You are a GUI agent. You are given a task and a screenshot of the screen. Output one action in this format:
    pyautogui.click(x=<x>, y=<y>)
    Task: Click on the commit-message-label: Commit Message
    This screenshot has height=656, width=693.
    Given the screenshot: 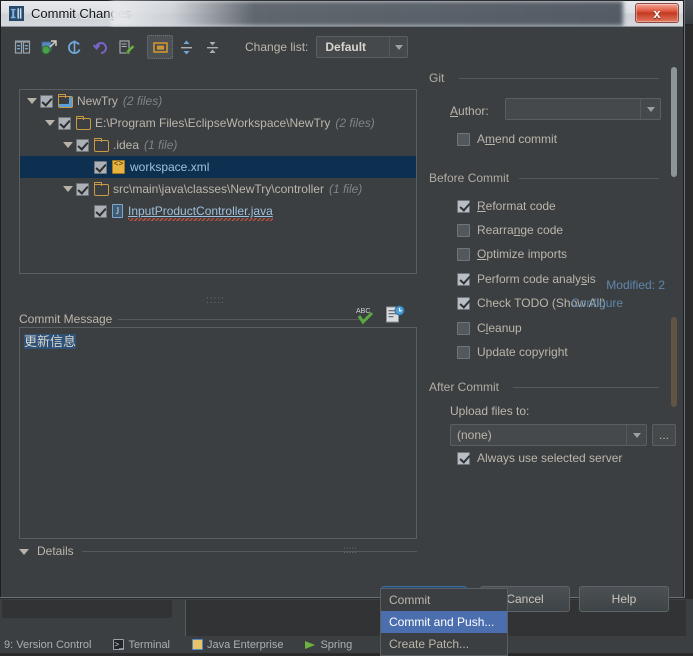 What is the action you would take?
    pyautogui.click(x=69, y=319)
    